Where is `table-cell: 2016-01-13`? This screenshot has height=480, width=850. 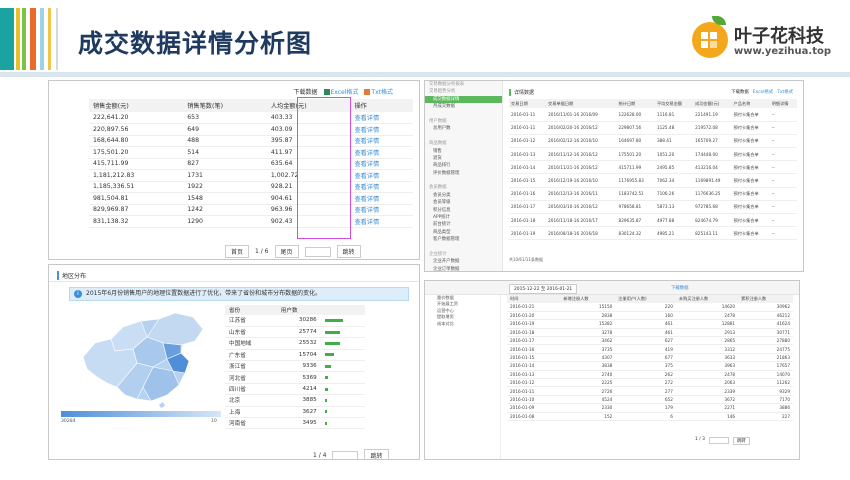 table-cell: 2016-01-13 is located at coordinates (528, 154).